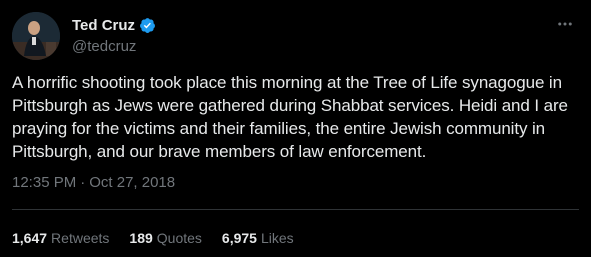  Describe the element at coordinates (565, 24) in the screenshot. I see `more-horizontal-icon` at that location.